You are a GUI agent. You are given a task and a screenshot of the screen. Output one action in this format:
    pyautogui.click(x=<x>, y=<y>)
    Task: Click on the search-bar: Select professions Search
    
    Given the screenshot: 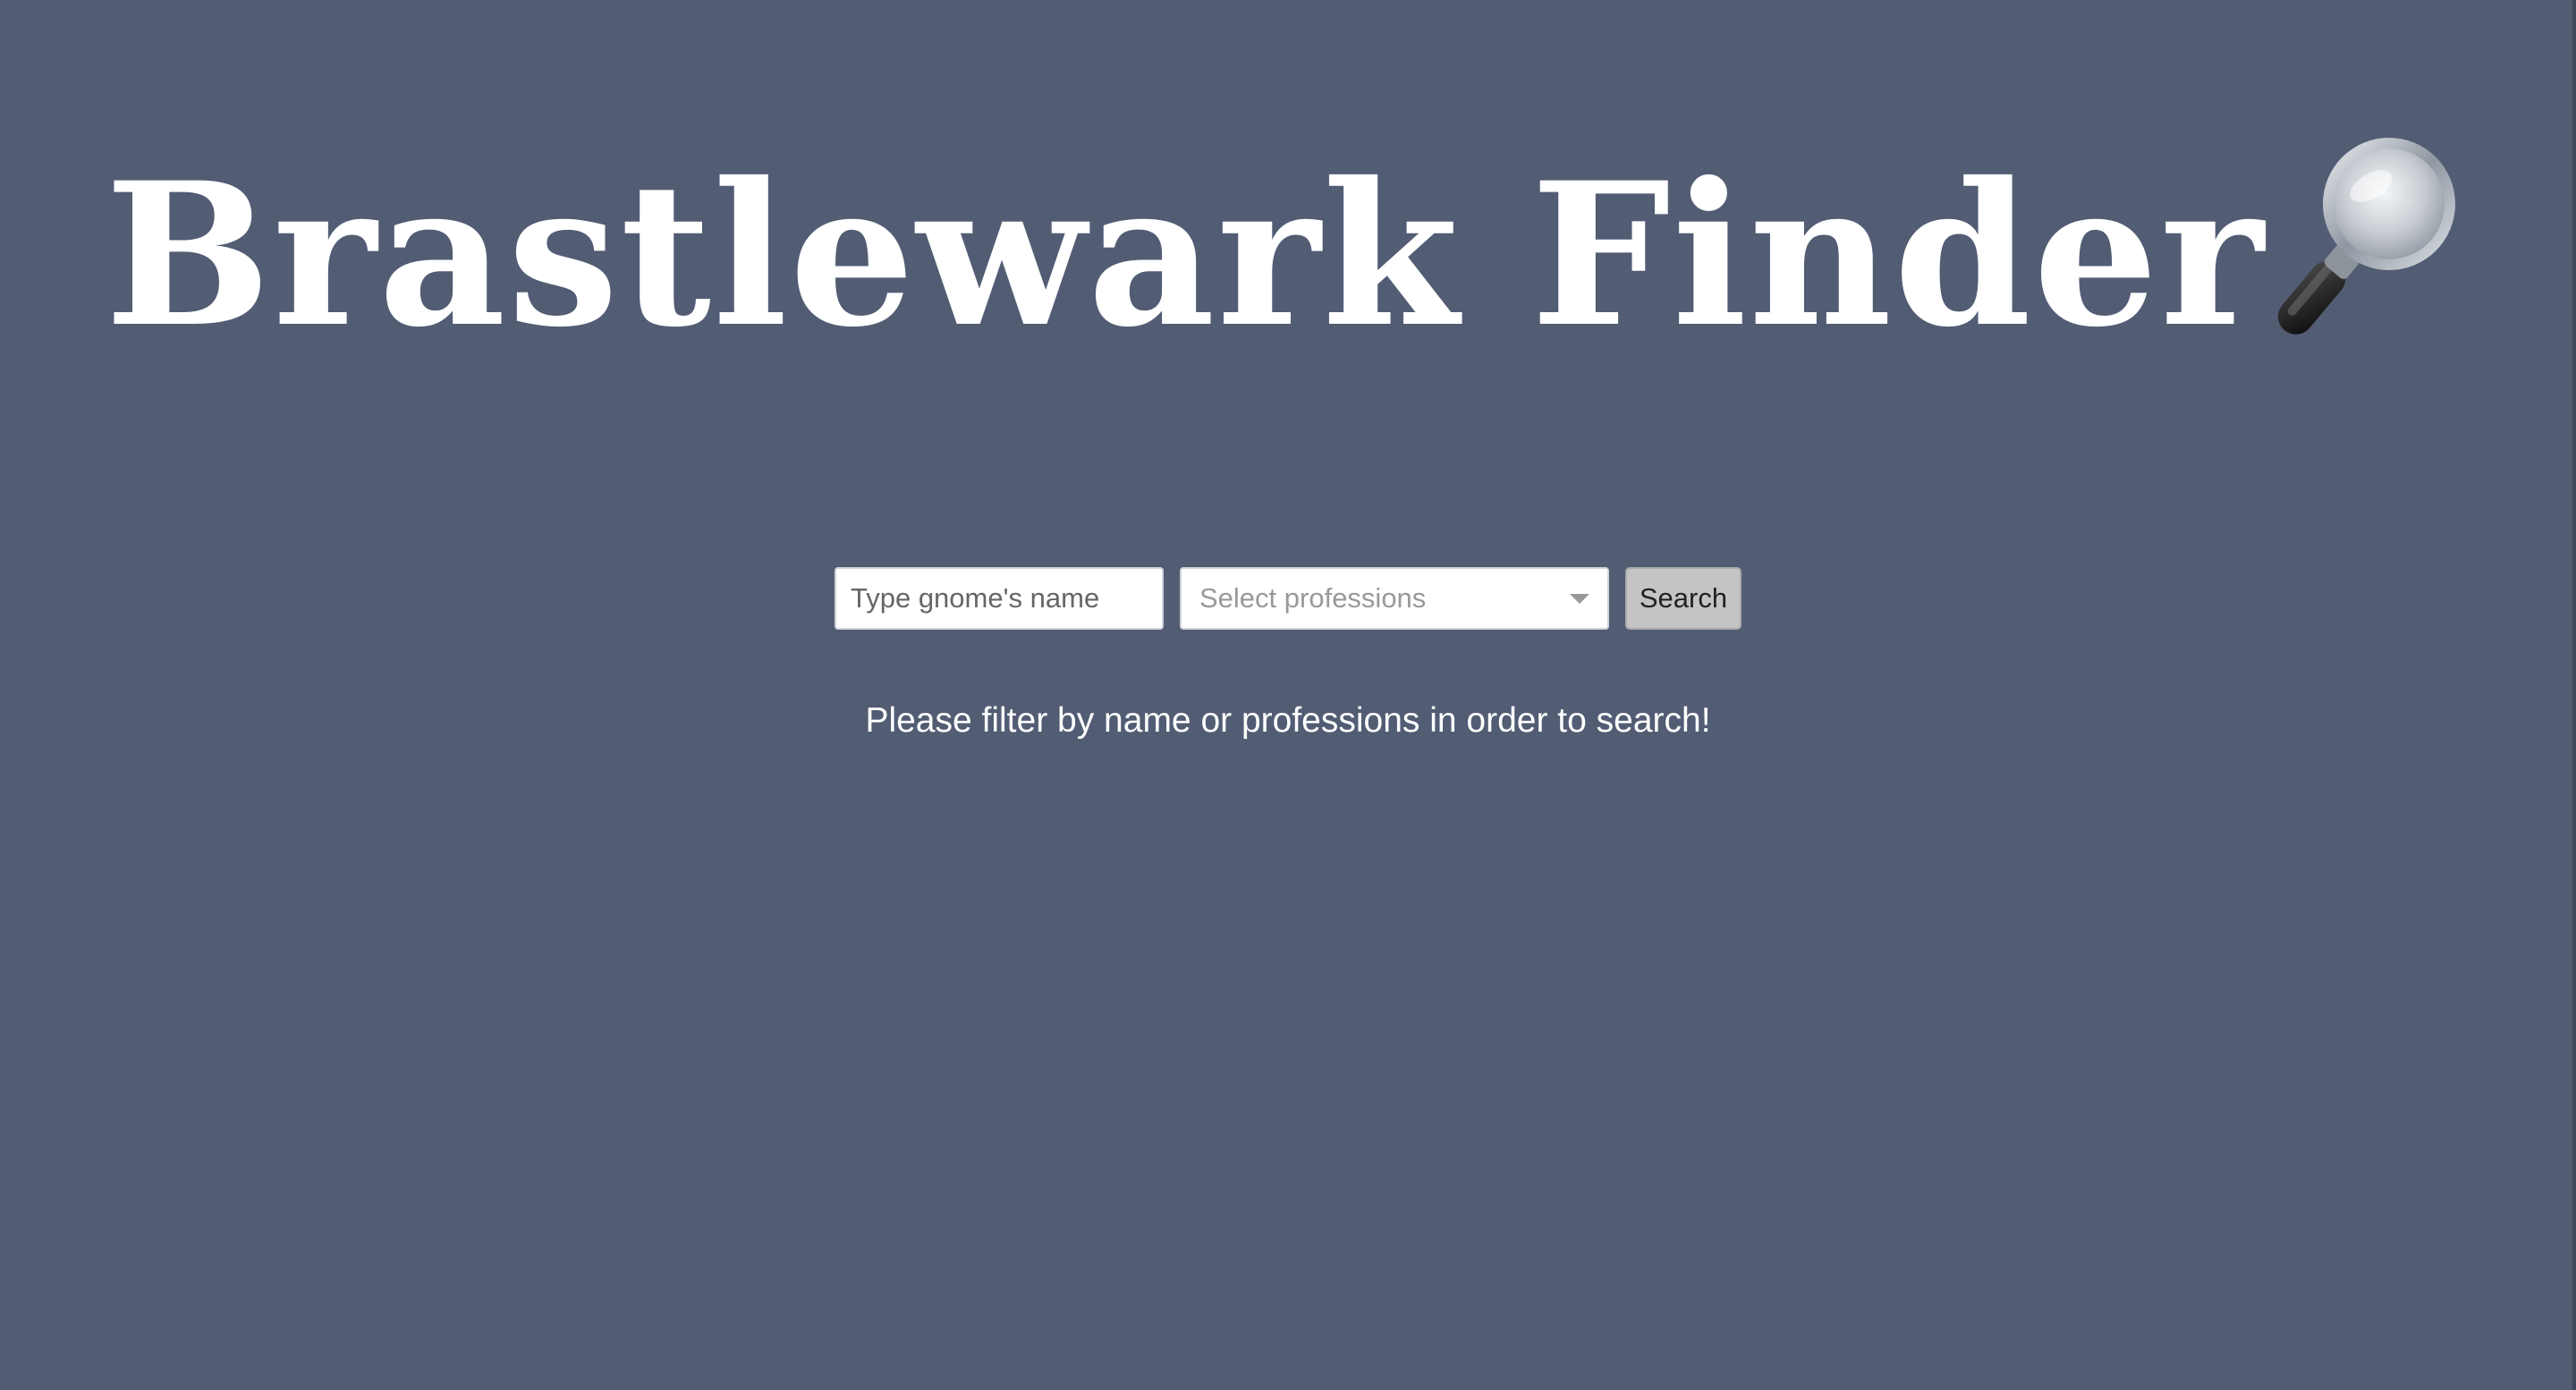 What is the action you would take?
    pyautogui.click(x=1288, y=598)
    